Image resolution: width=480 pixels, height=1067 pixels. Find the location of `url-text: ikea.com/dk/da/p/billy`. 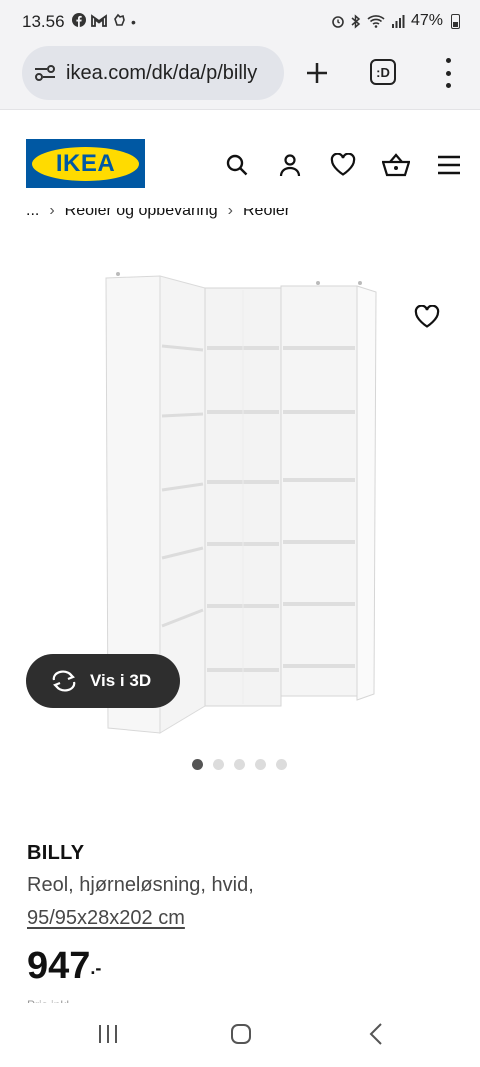

url-text: ikea.com/dk/da/p/billy is located at coordinates (161, 73).